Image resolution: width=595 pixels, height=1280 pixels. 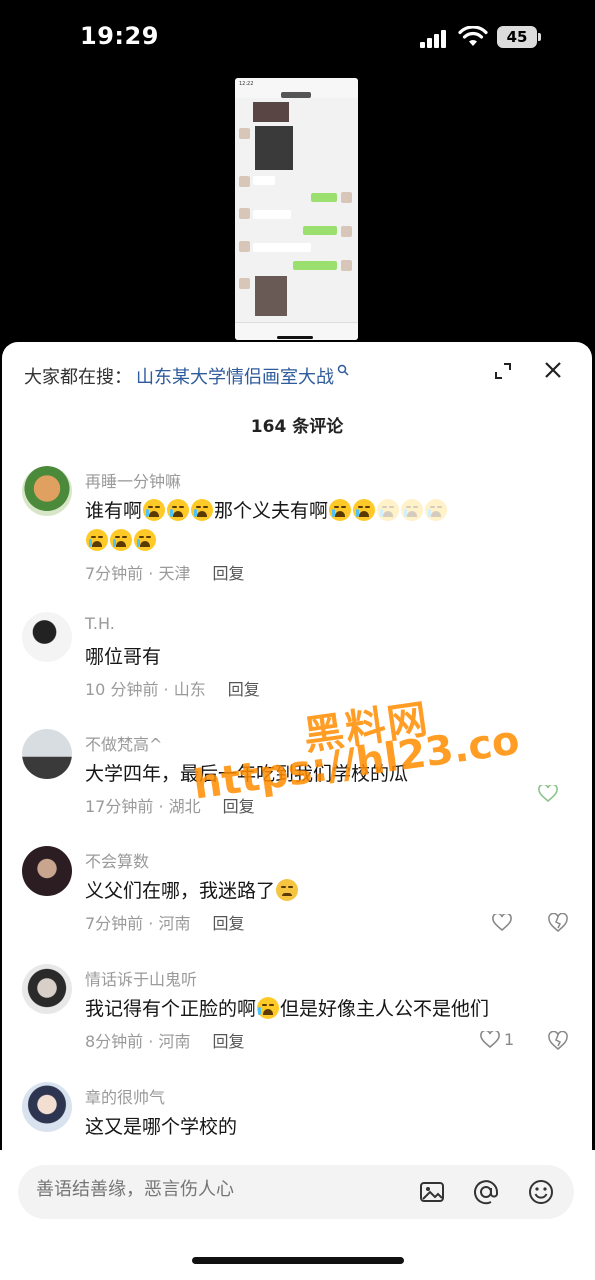 What do you see at coordinates (297, 427) in the screenshot?
I see `comment-count: 164 条评论` at bounding box center [297, 427].